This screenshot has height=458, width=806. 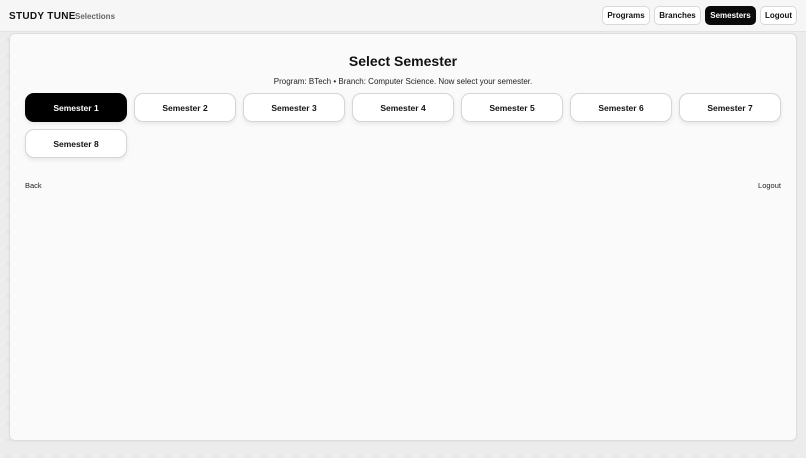 What do you see at coordinates (677, 15) in the screenshot?
I see `nav-branches-button: Branches` at bounding box center [677, 15].